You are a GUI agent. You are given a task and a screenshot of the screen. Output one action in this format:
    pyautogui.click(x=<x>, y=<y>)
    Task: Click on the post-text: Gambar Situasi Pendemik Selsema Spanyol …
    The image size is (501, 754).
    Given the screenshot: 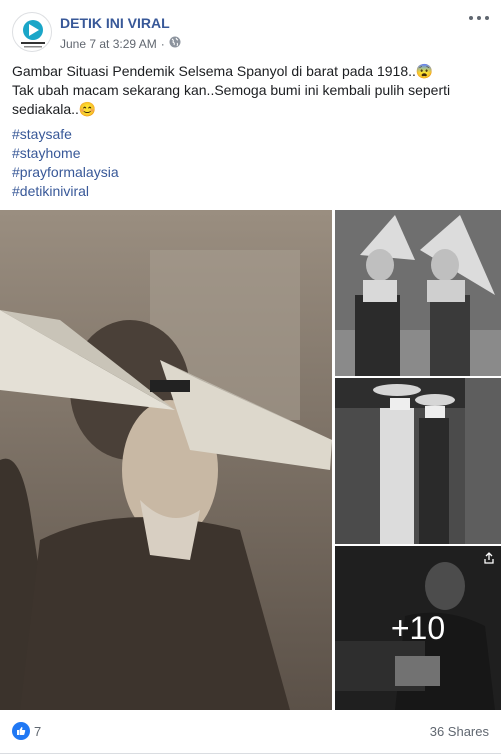 What is the action you would take?
    pyautogui.click(x=250, y=90)
    